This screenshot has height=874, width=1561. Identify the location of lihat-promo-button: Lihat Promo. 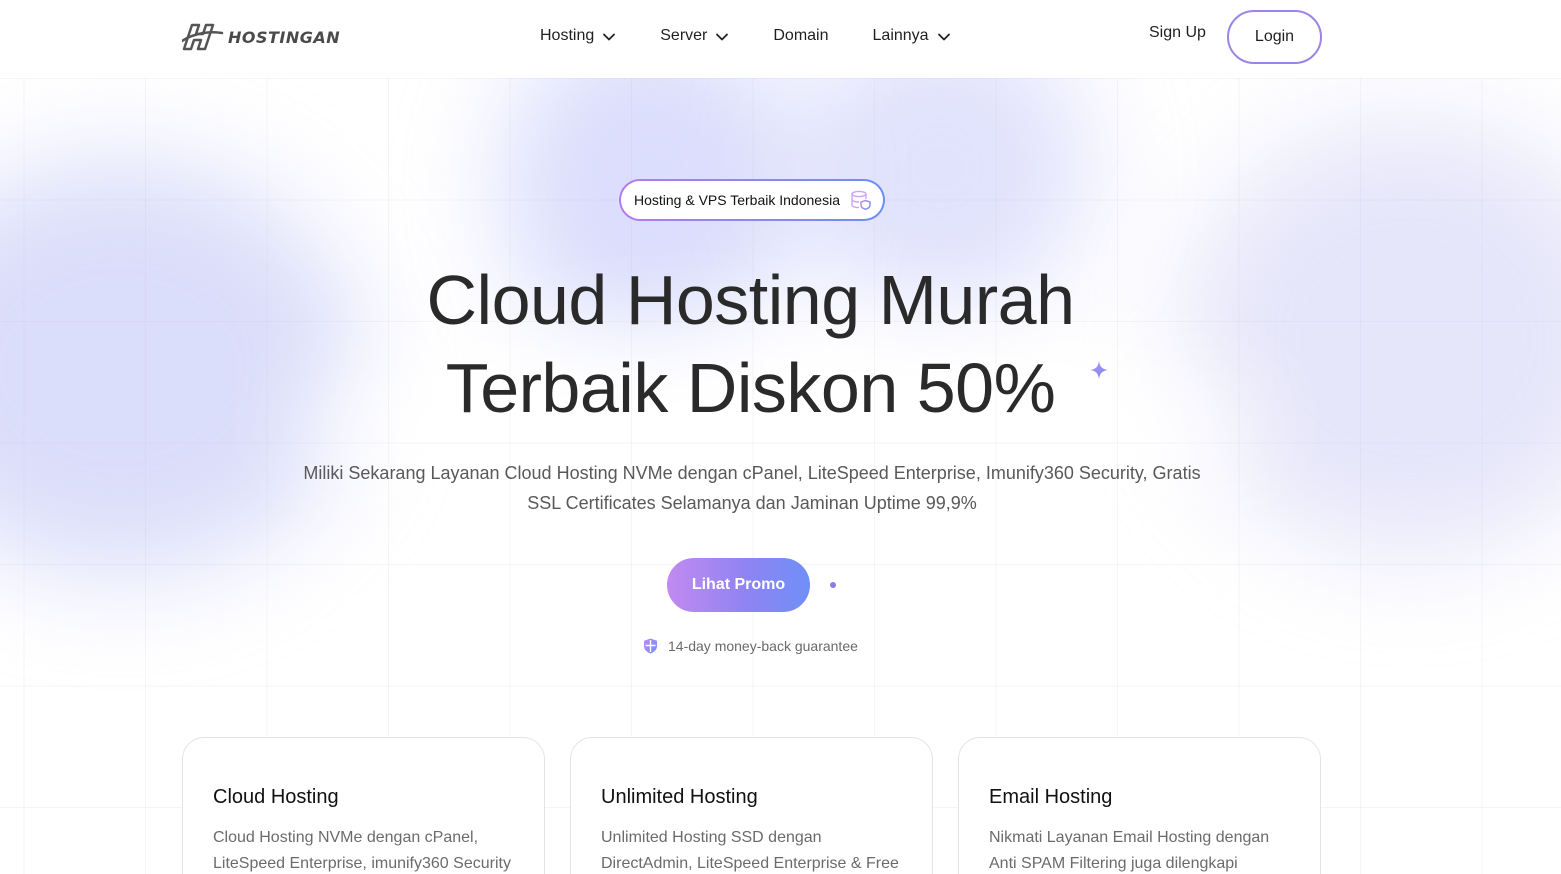
(738, 585).